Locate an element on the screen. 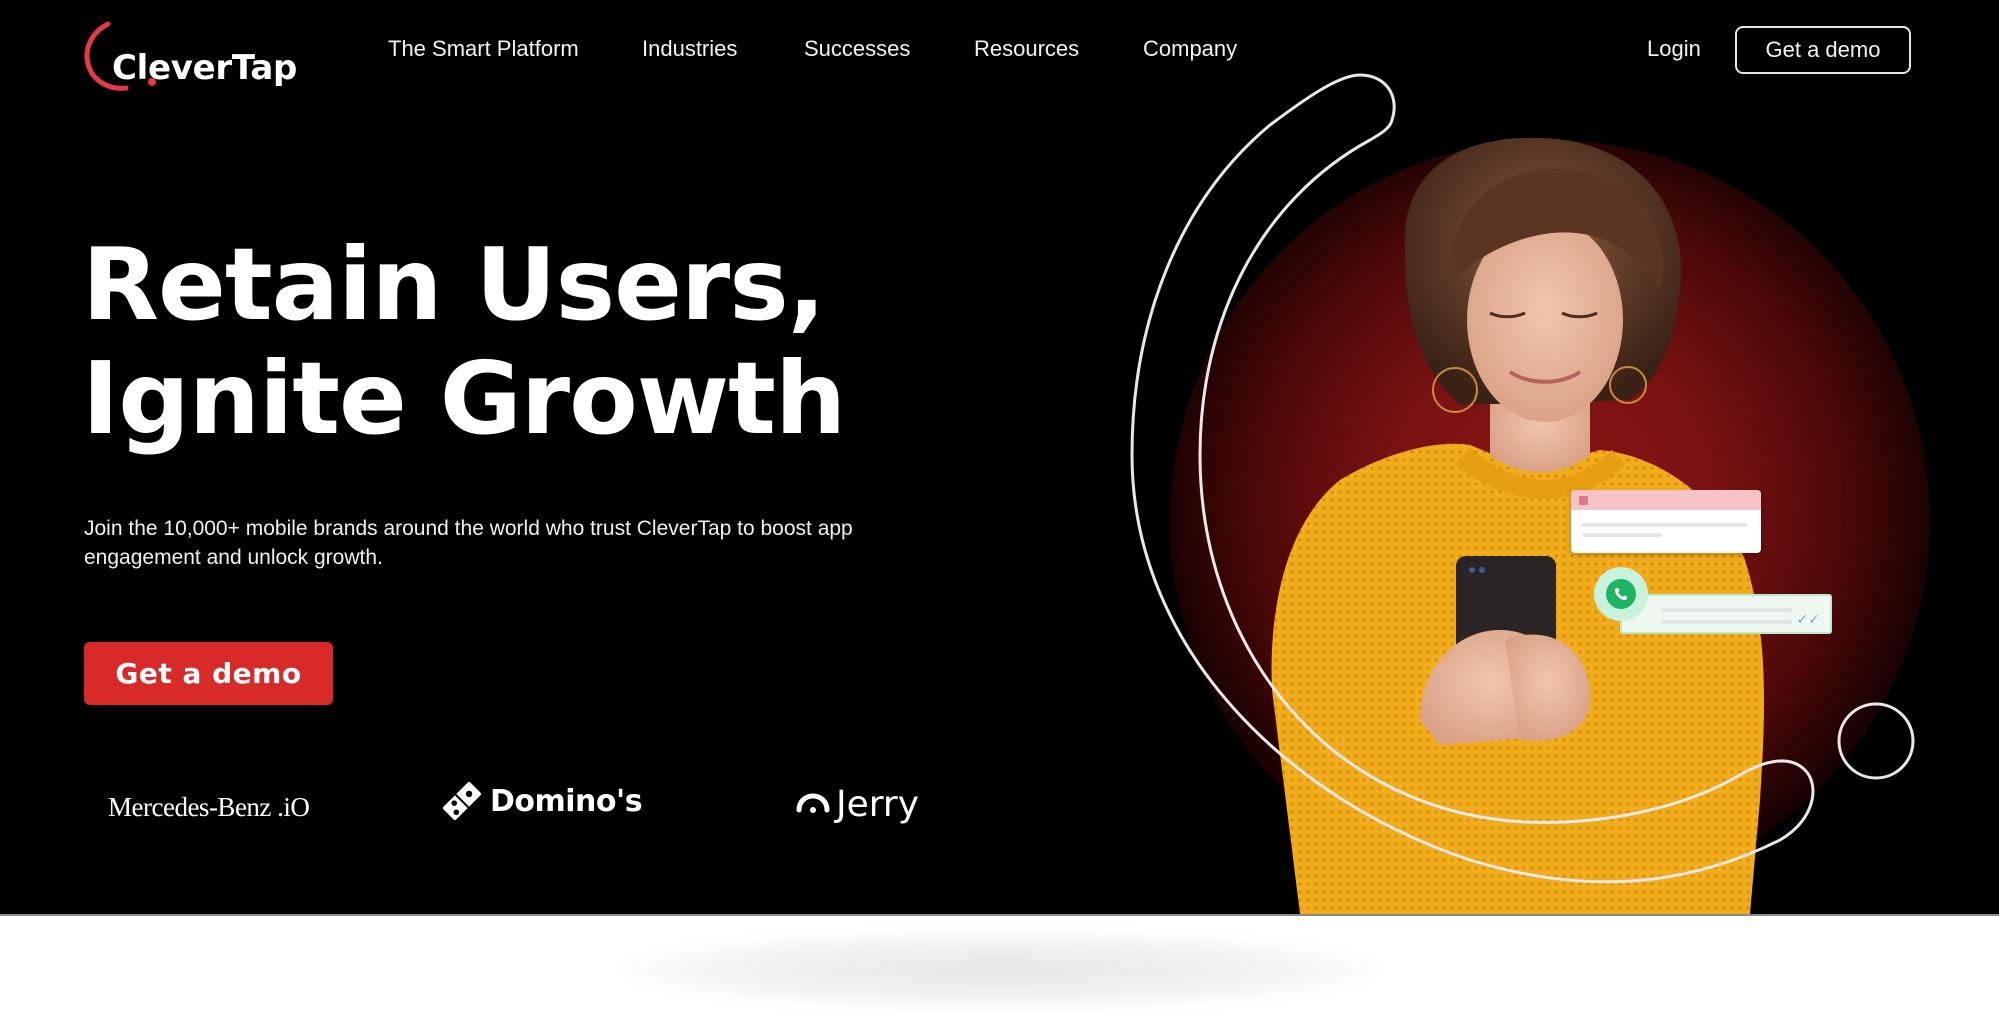 Image resolution: width=1999 pixels, height=1010 pixels. jerry-arc-icon is located at coordinates (813, 802).